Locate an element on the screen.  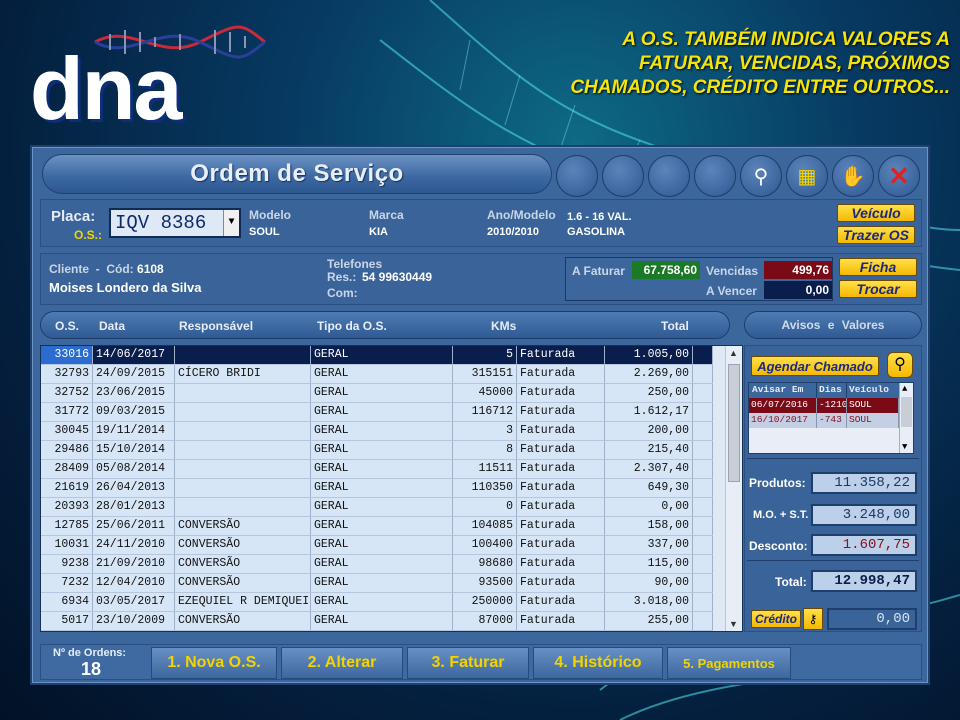
credito-button: Crédito is located at coordinates (776, 619).